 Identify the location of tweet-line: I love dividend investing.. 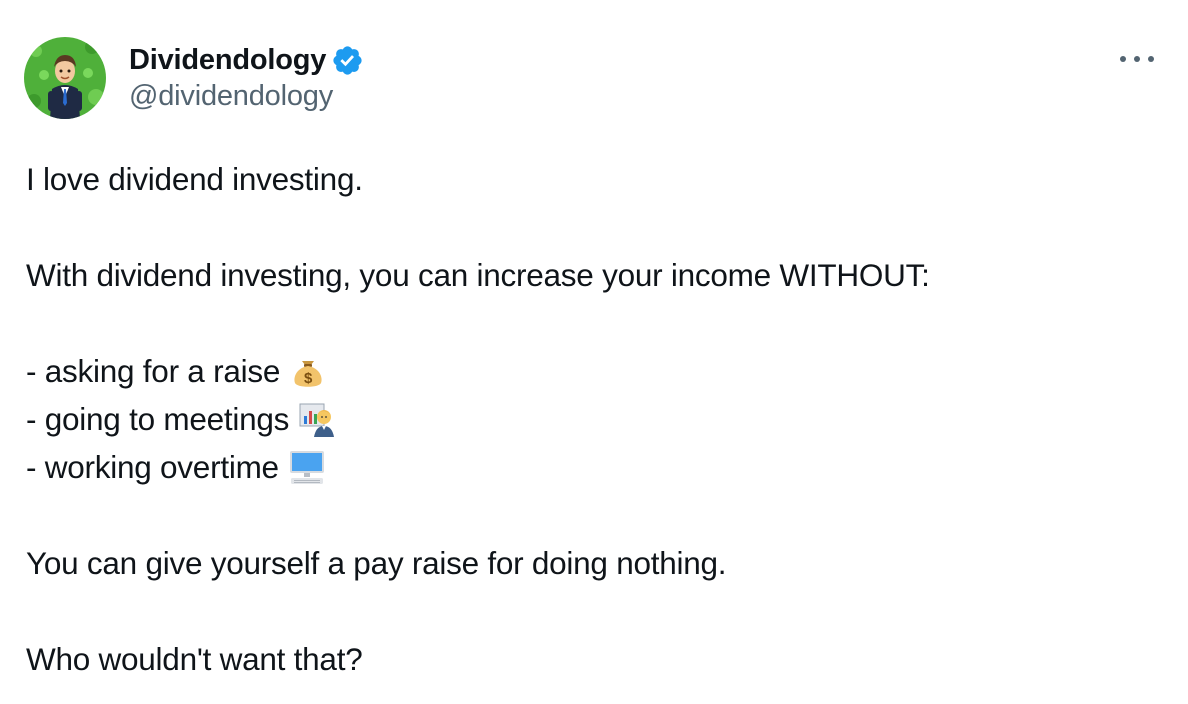
(194, 179).